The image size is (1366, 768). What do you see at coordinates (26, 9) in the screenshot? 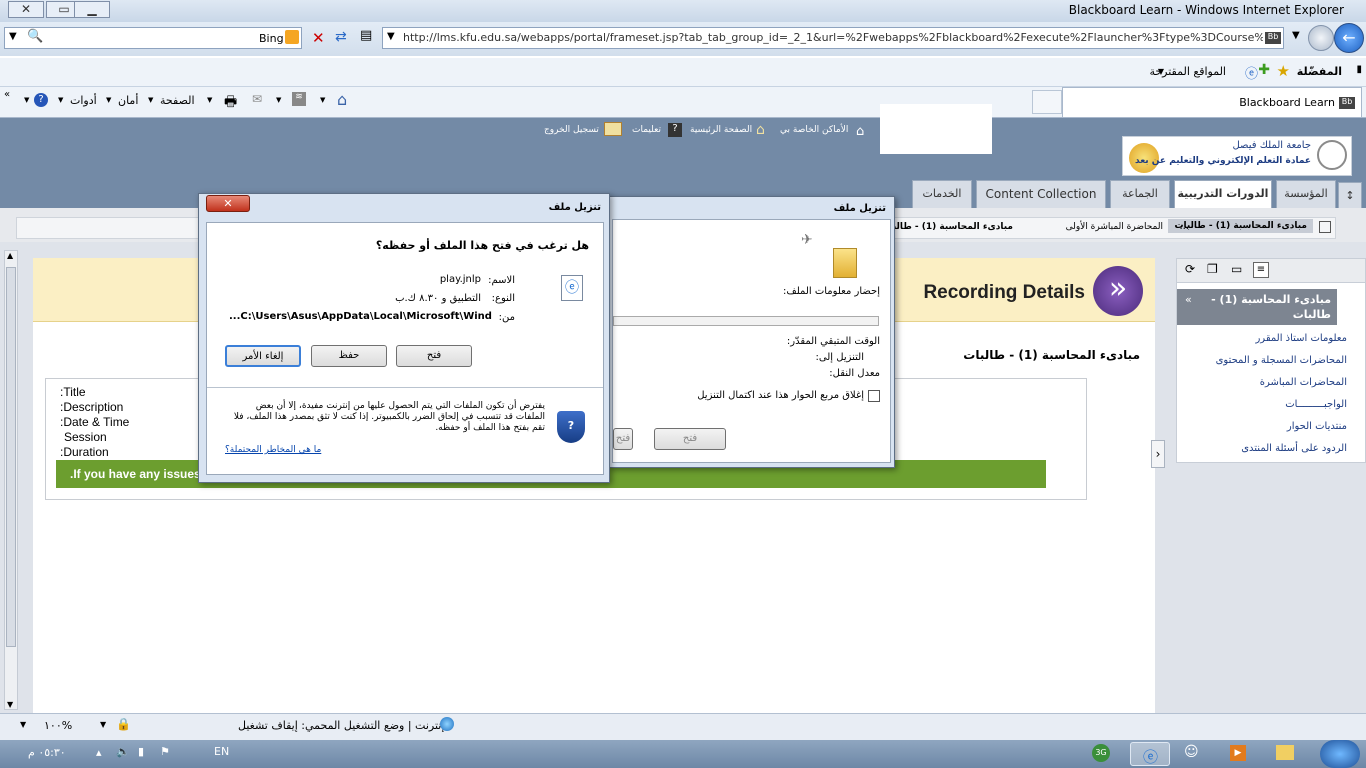
I see `close-window-button: ✕` at bounding box center [26, 9].